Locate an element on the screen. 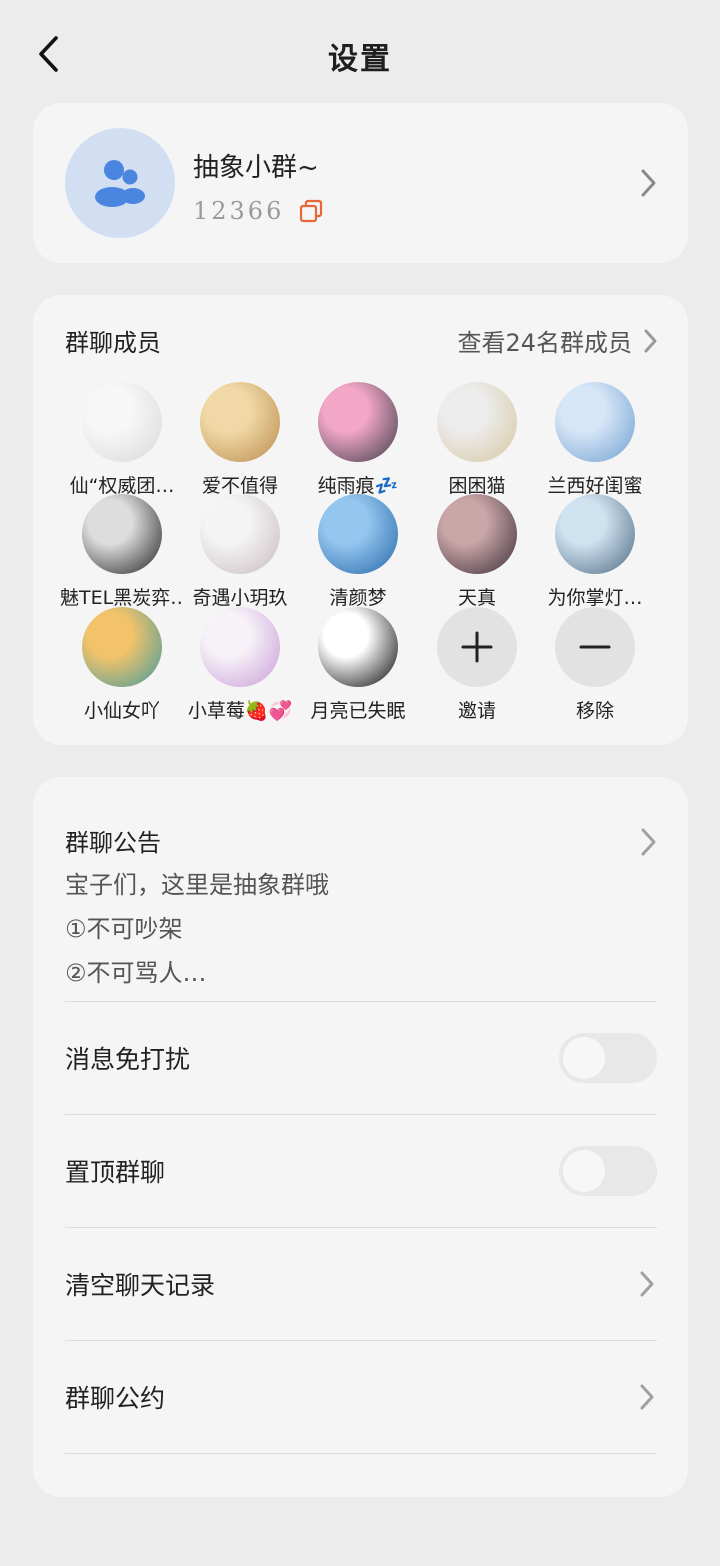  group-users-icon is located at coordinates (120, 183).